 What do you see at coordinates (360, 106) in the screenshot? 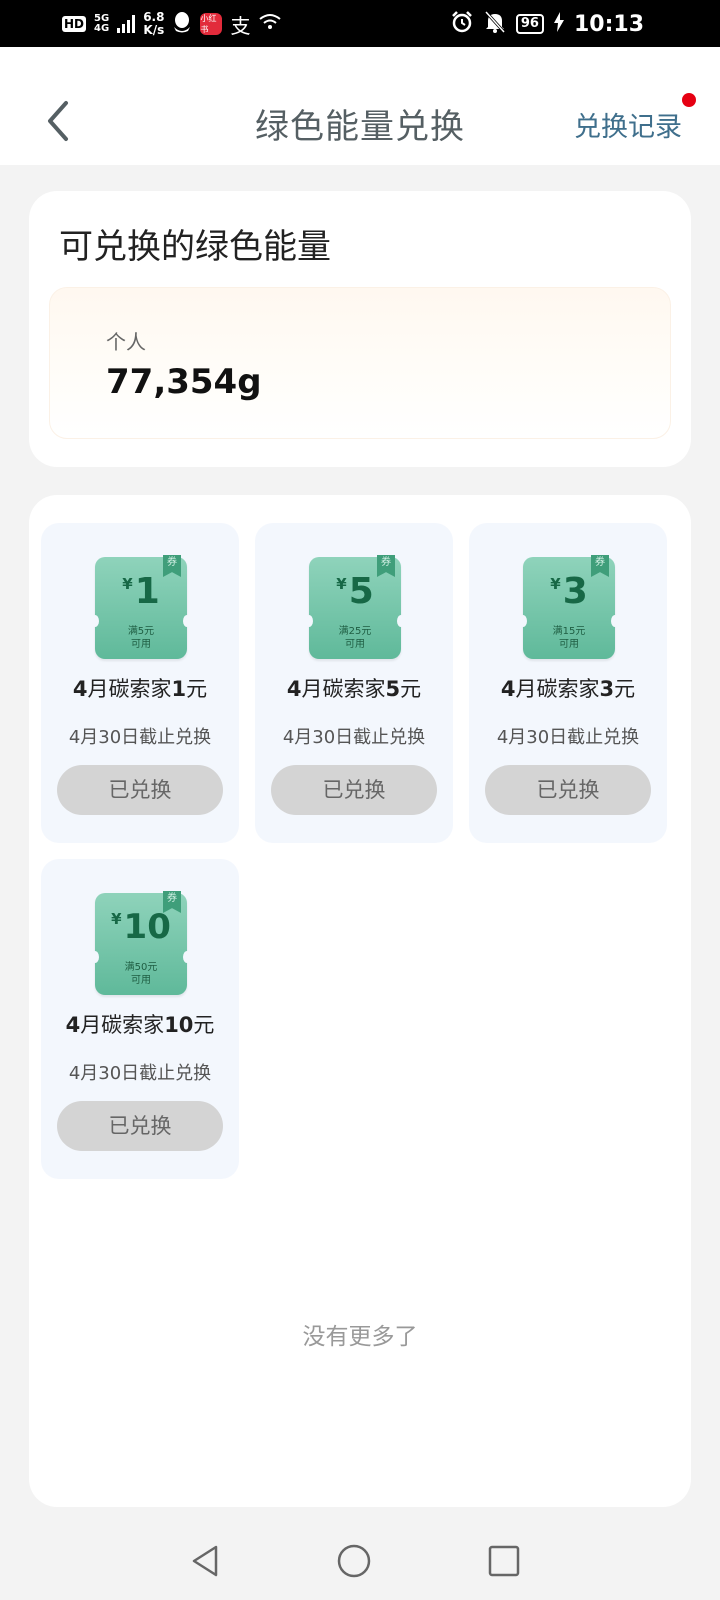
I see `page-header: 绿色能量兑换 兑换记录` at bounding box center [360, 106].